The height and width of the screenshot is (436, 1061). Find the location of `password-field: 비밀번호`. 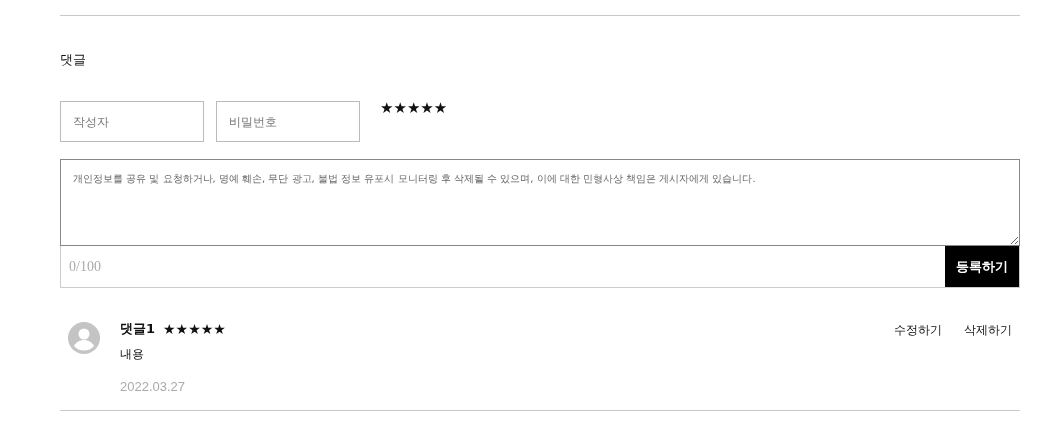

password-field: 비밀번호 is located at coordinates (288, 121).